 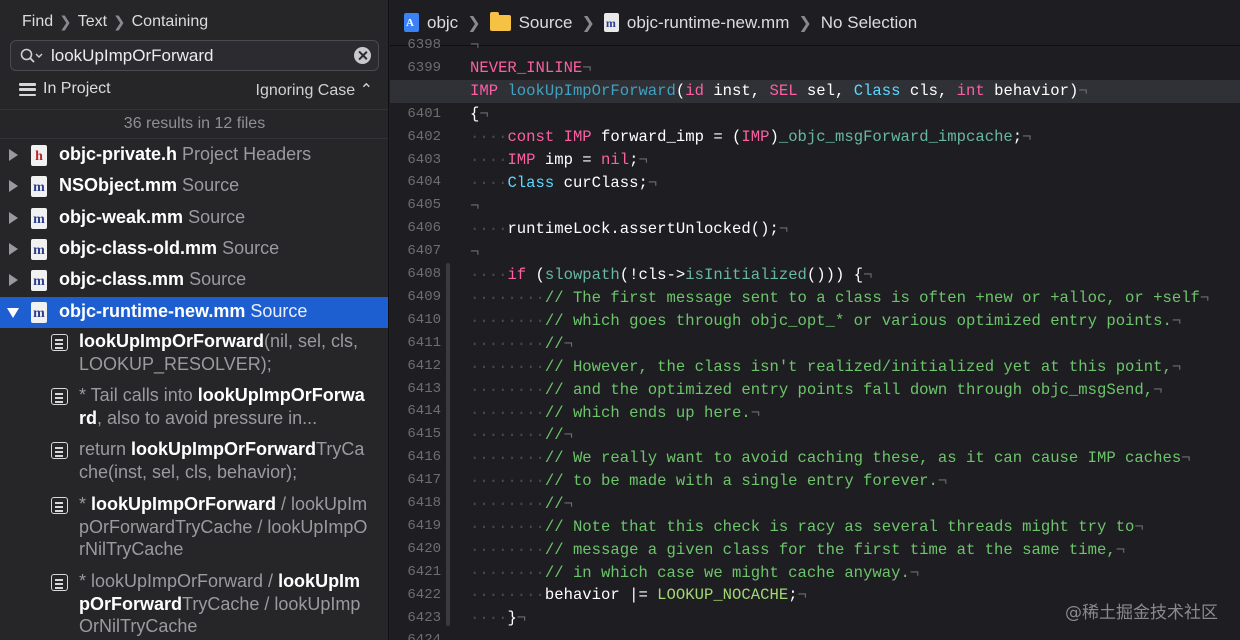 I want to click on search-field, so click(x=194, y=55).